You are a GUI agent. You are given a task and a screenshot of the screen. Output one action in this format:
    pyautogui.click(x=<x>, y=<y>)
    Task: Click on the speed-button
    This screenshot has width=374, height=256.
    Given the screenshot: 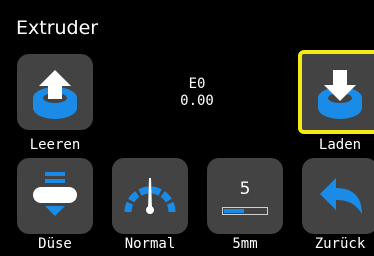 What is the action you would take?
    pyautogui.click(x=150, y=196)
    